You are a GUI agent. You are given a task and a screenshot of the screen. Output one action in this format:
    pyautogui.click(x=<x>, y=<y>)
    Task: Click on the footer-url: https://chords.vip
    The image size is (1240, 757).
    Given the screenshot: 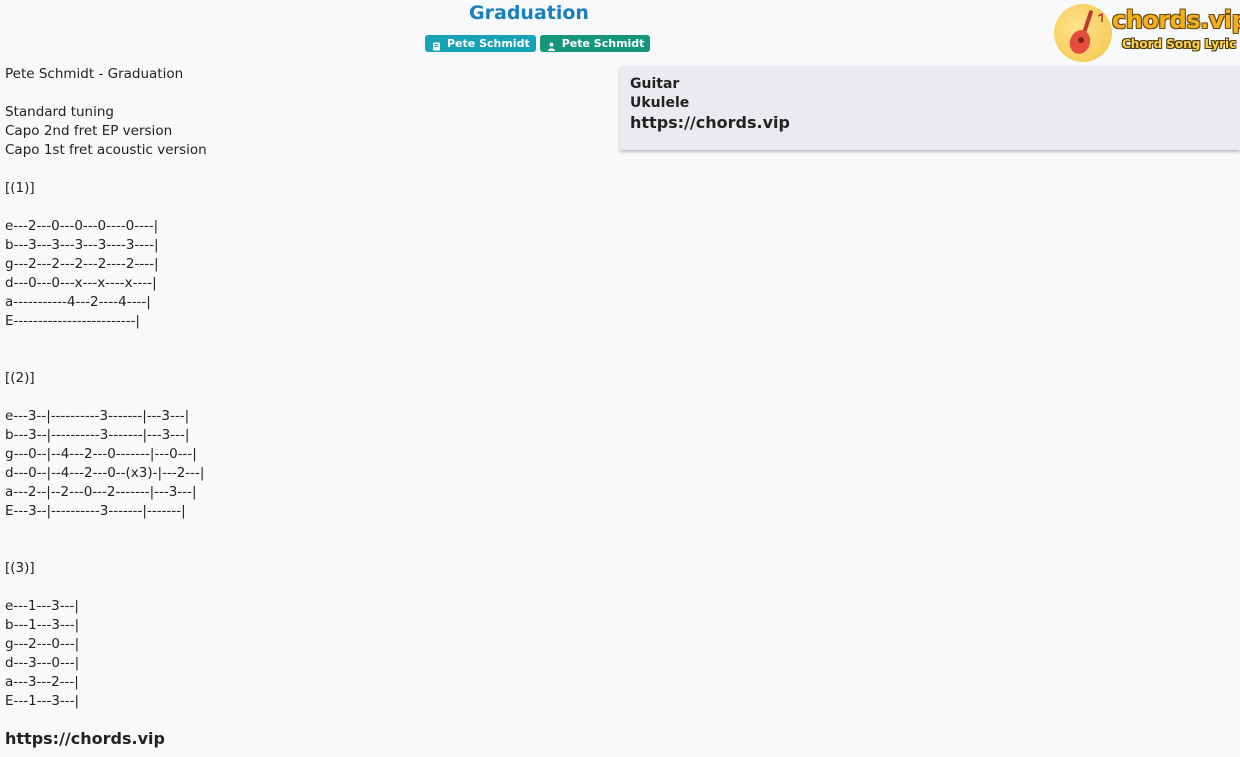 What is the action you would take?
    pyautogui.click(x=85, y=738)
    